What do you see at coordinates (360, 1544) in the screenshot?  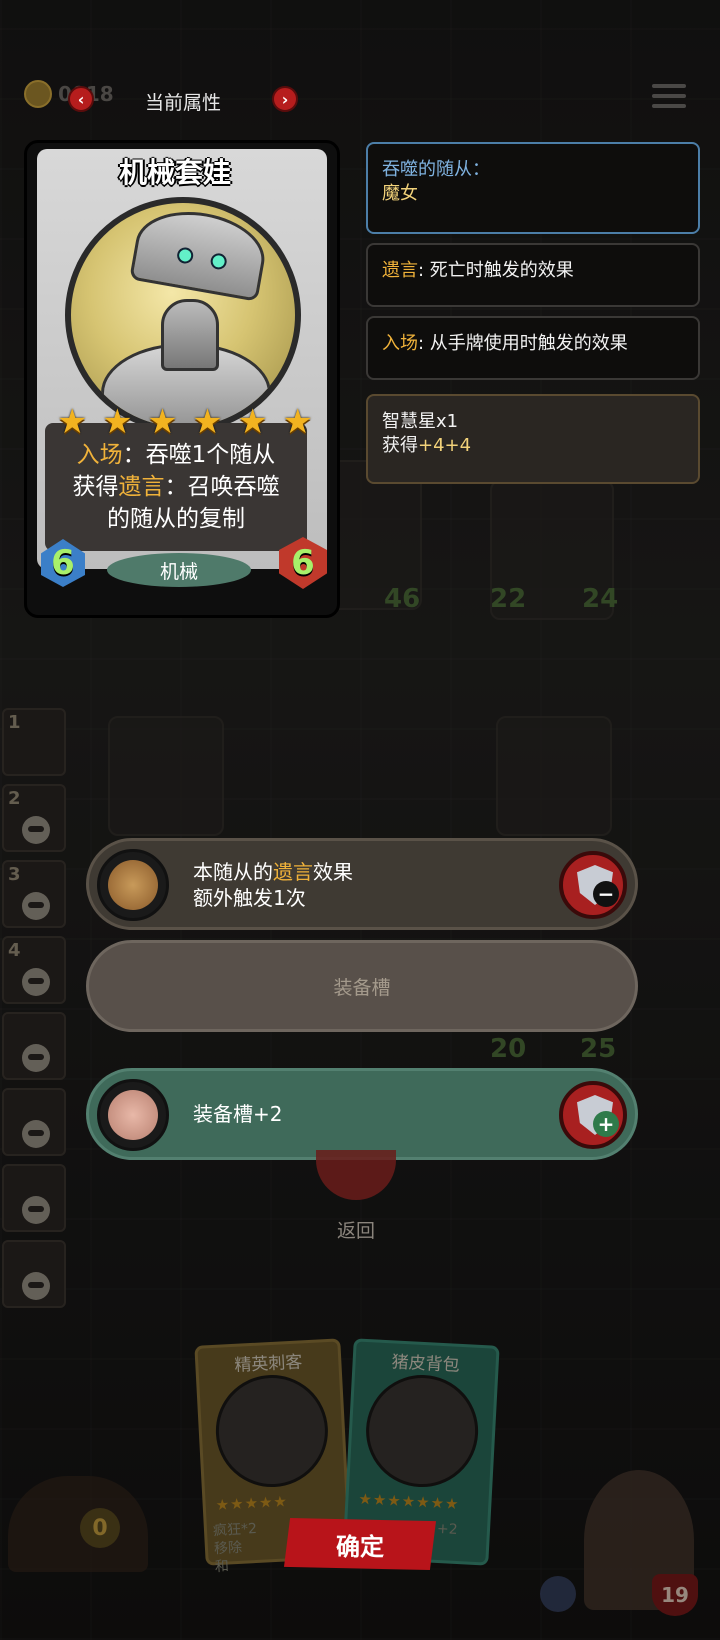 I see `confirm-button: 确定` at bounding box center [360, 1544].